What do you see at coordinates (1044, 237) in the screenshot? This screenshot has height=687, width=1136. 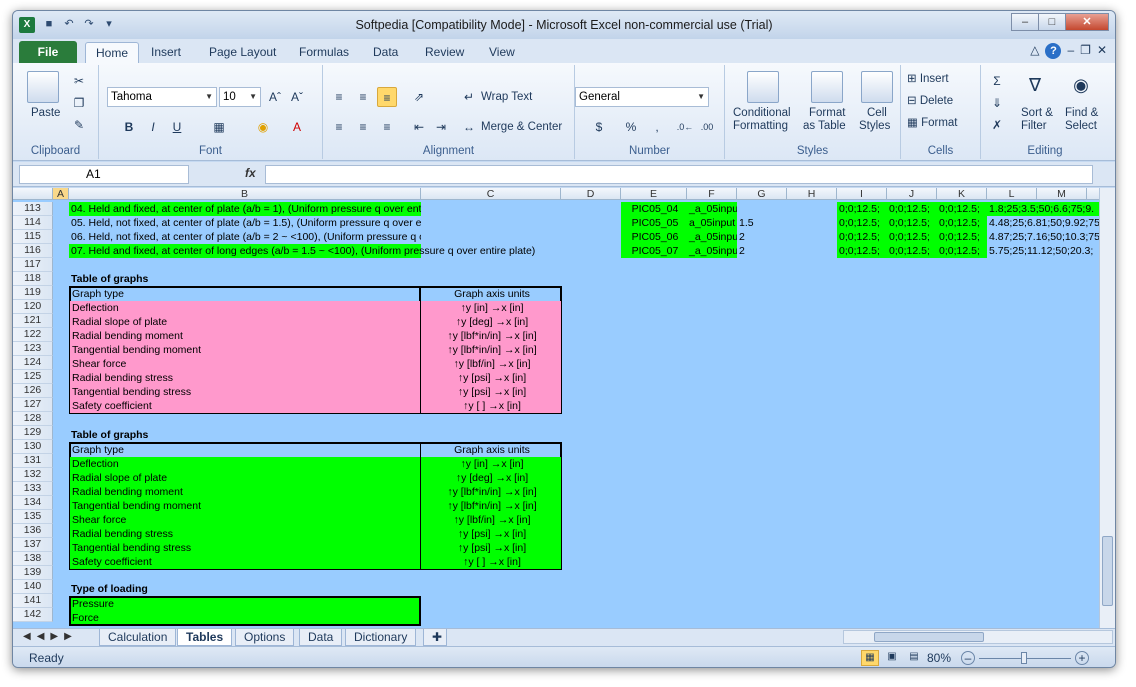 I see `cell-l115: 4.87;25;7.16;50;10.3;75` at bounding box center [1044, 237].